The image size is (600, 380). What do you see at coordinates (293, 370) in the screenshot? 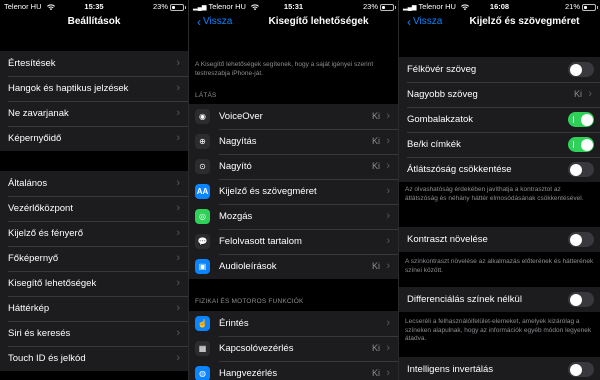
I see `a11y-item-voice-control: ◍ Hangvezérlés Ki ›` at bounding box center [293, 370].